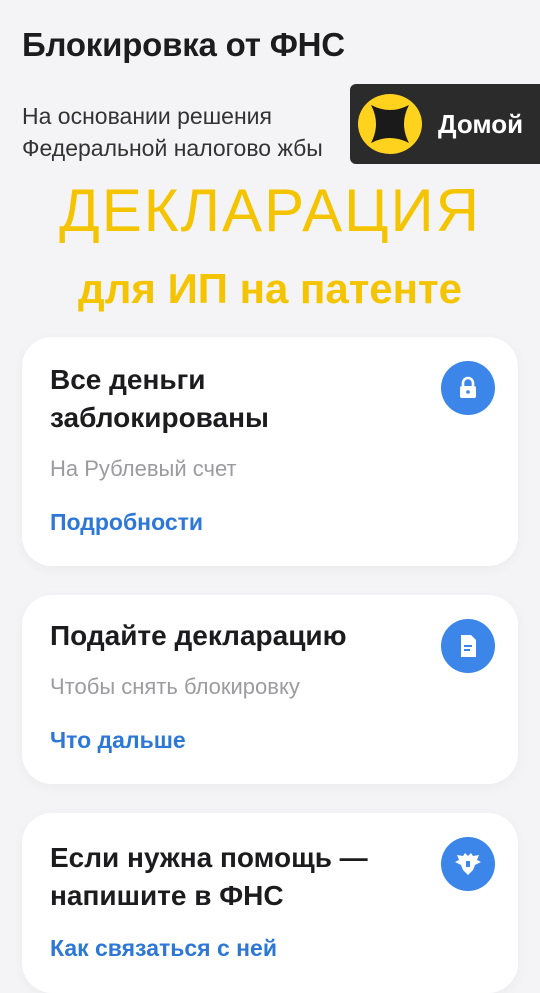  Describe the element at coordinates (240, 399) in the screenshot. I see `card-title: Все деньги заблокированы` at that location.